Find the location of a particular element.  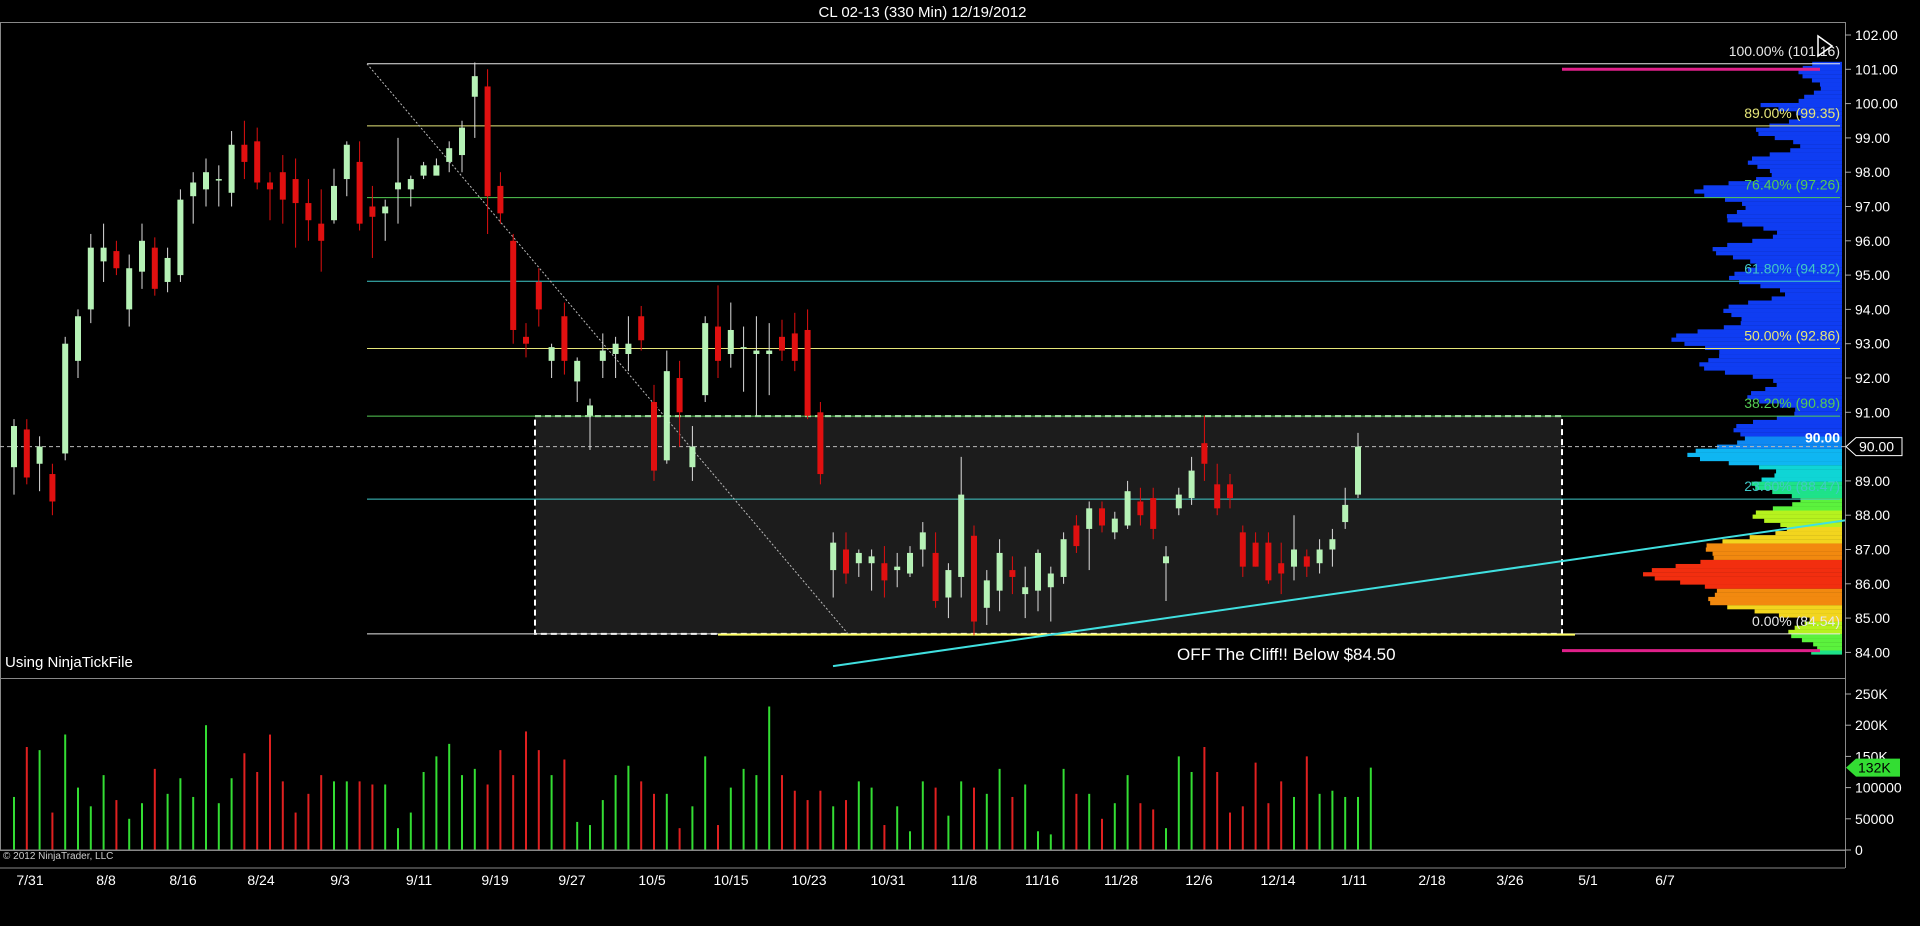

time-tick-label: 10/31 is located at coordinates (887, 880).